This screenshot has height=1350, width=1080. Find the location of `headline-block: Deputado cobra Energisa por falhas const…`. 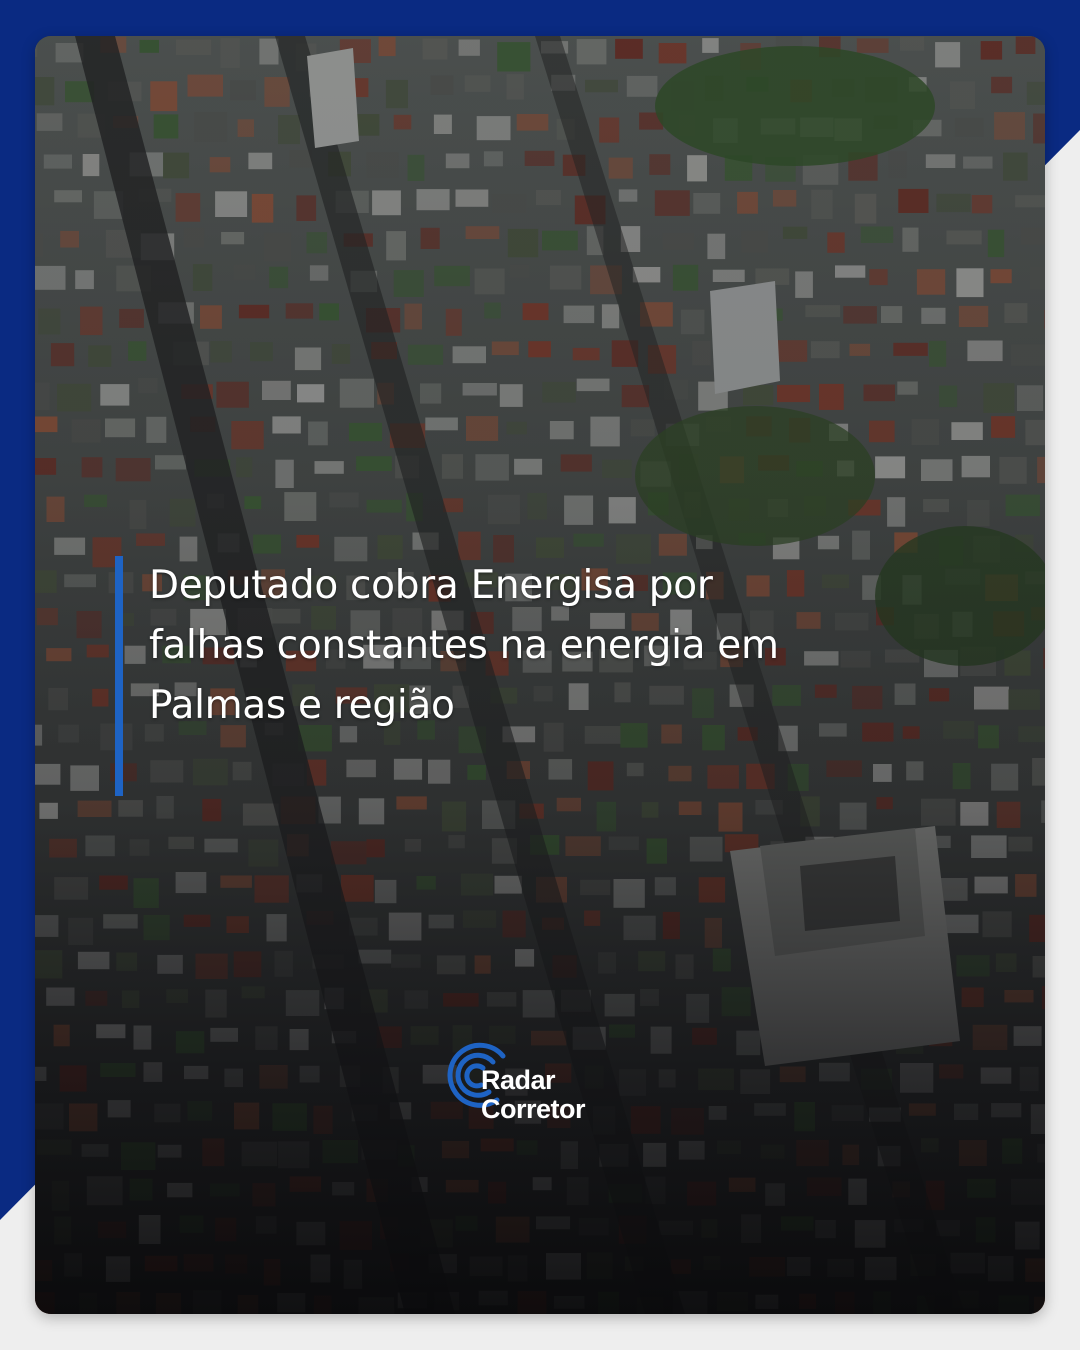

headline-block: Deputado cobra Energisa por falhas const… is located at coordinates (452, 676).